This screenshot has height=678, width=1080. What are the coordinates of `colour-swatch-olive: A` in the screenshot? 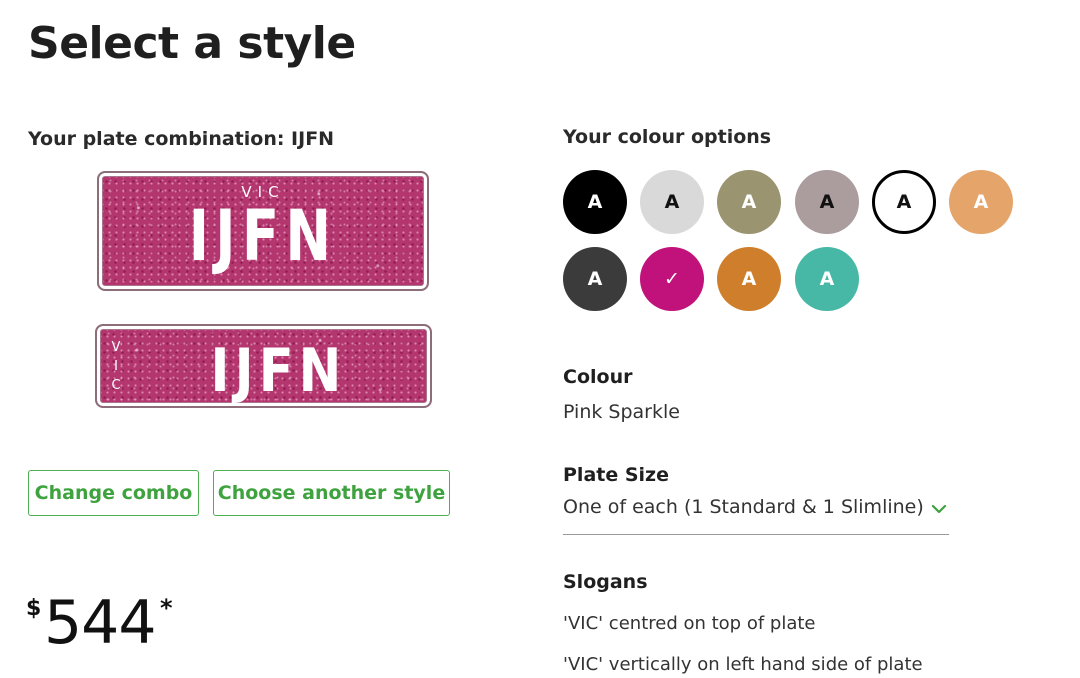 It's located at (749, 202).